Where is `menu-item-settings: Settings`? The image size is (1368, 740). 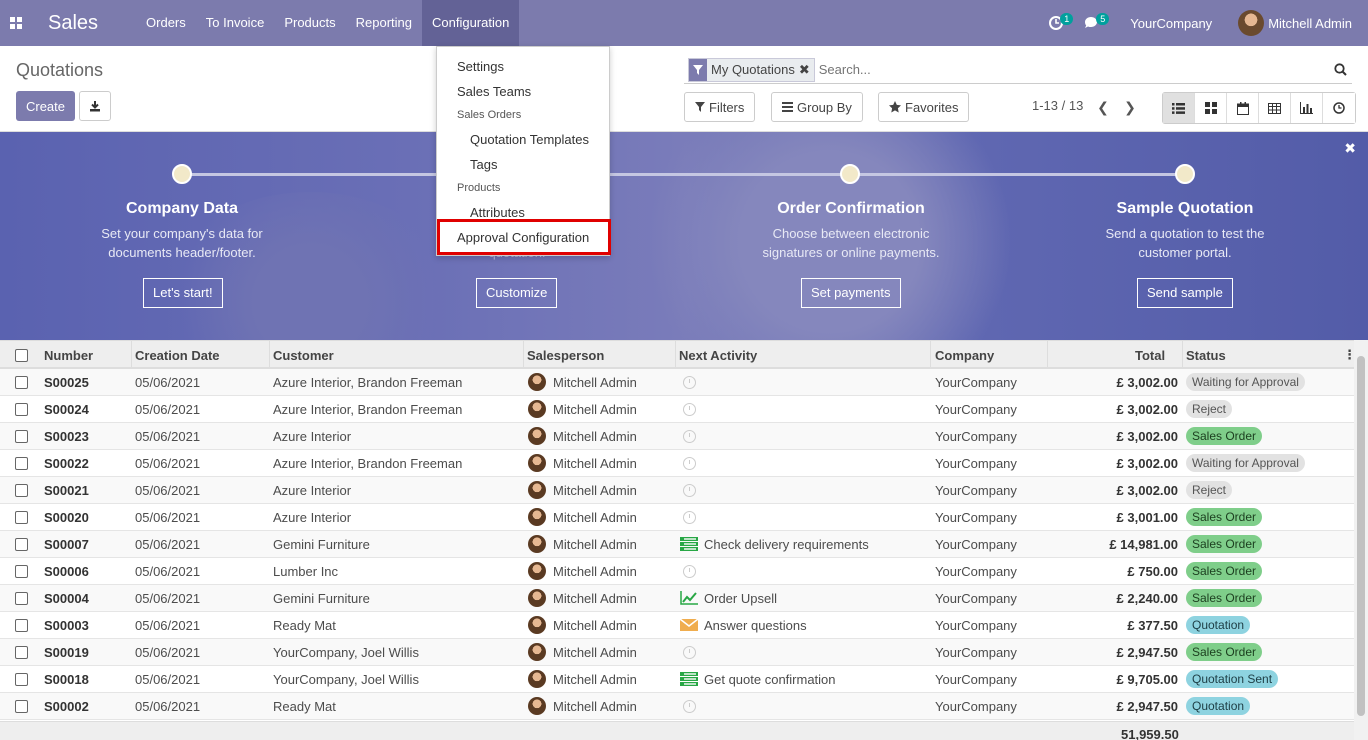 menu-item-settings: Settings is located at coordinates (480, 66).